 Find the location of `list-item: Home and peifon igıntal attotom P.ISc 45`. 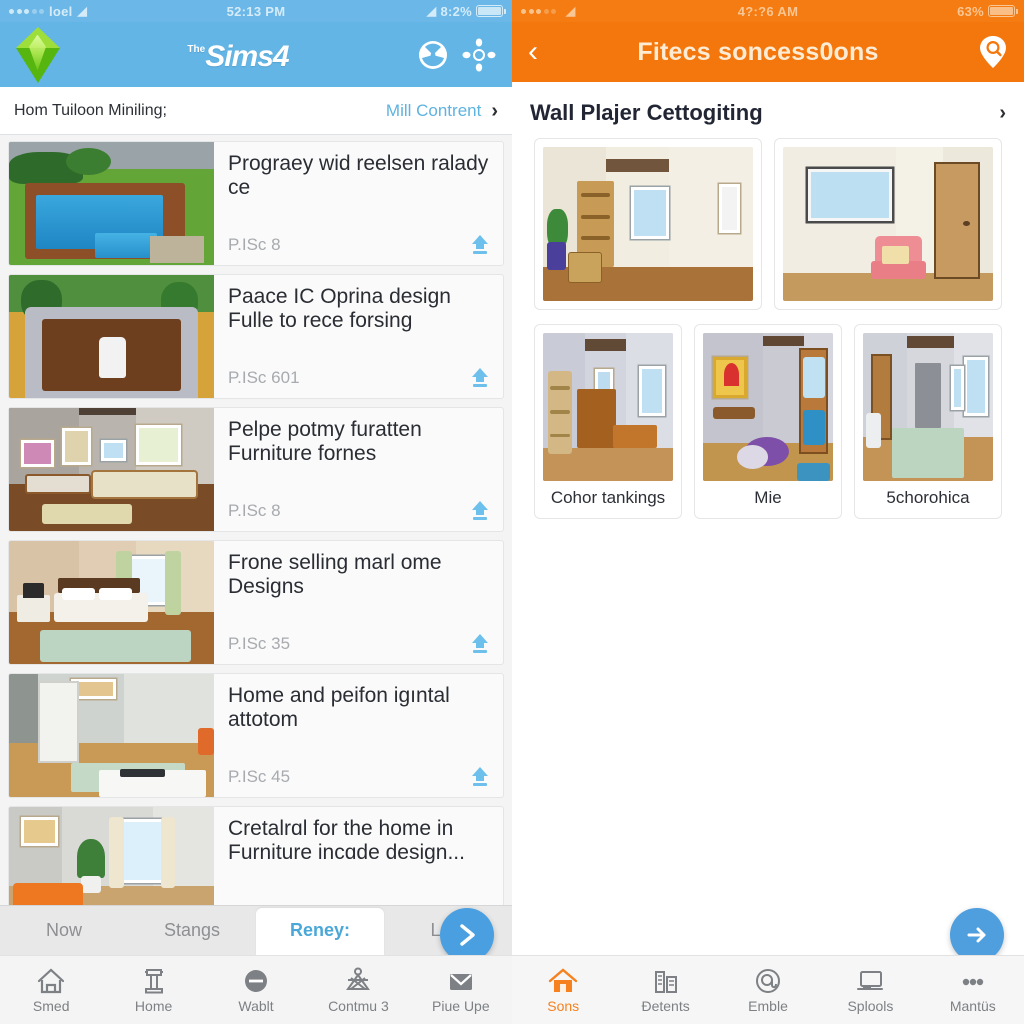

list-item: Home and peifon igıntal attotom P.ISc 45 is located at coordinates (256, 735).